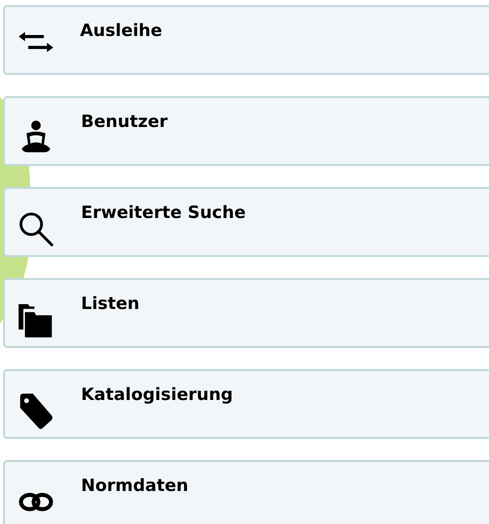  Describe the element at coordinates (246, 131) in the screenshot. I see `menu-tile: Benutzer` at that location.